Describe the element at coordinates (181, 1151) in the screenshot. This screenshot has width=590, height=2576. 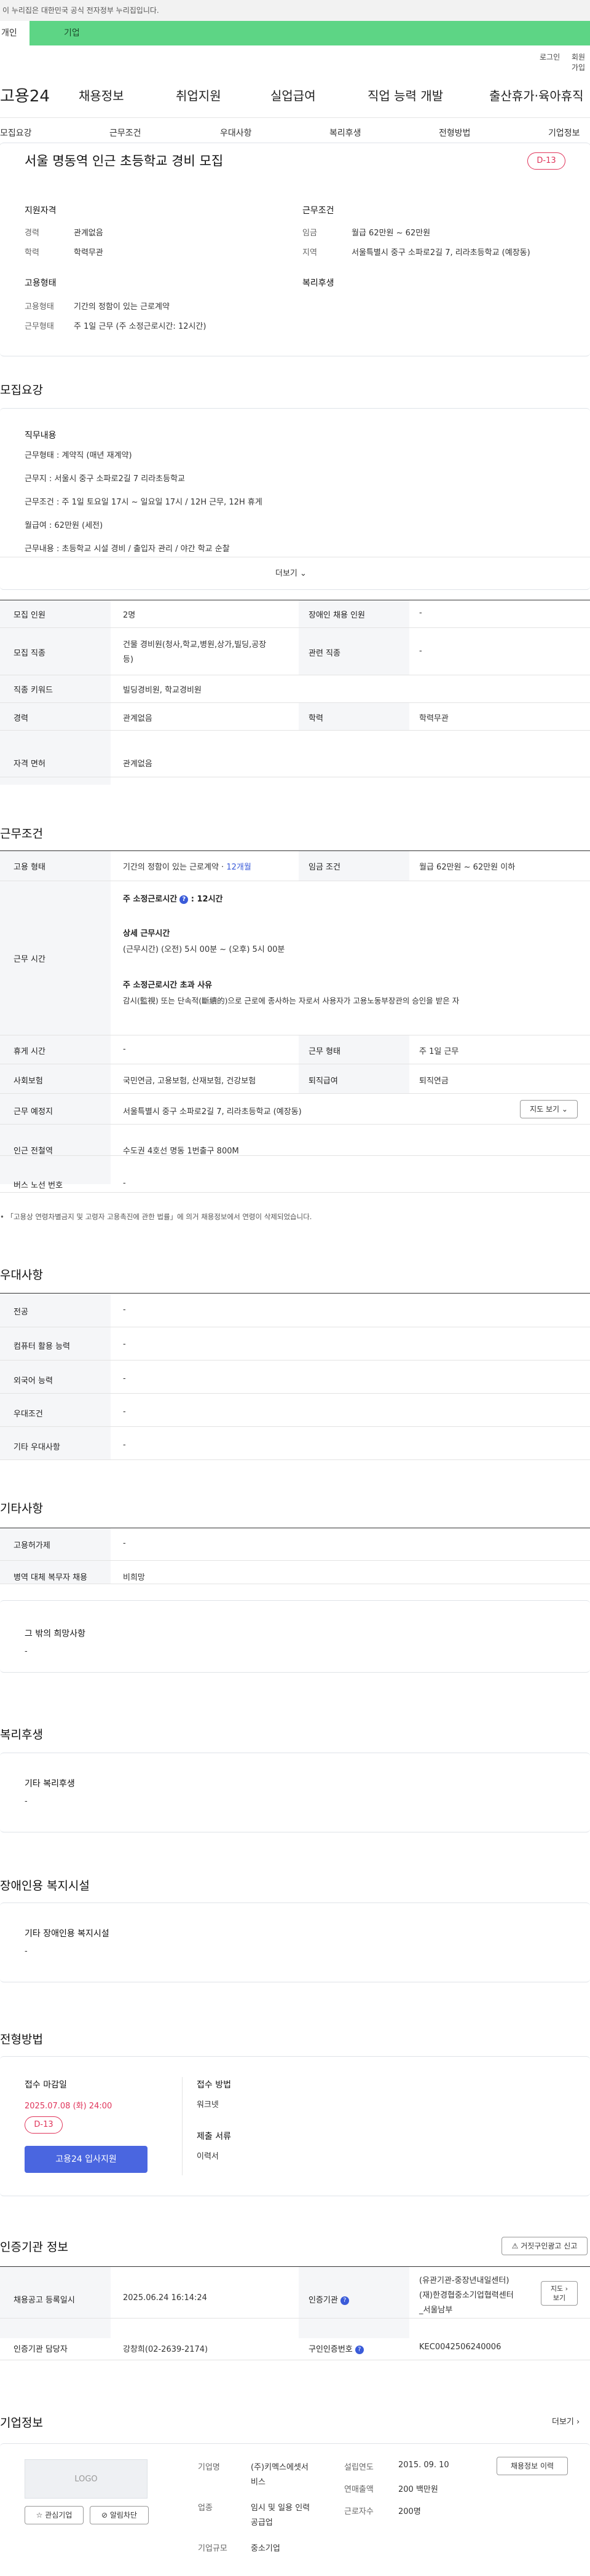
I see `table-cell: 수도권 4호선 명동 1번출구 800M` at that location.